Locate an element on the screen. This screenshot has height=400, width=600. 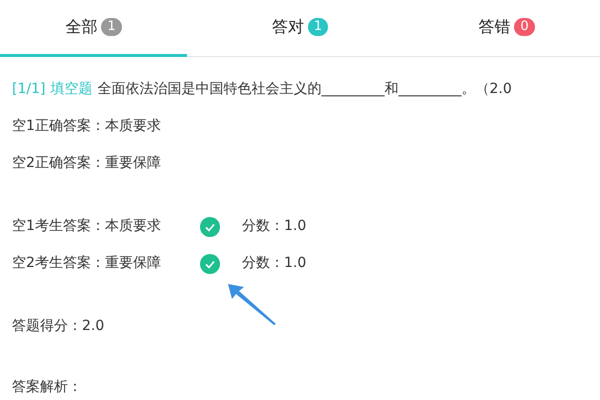
count-badge: 0 is located at coordinates (524, 27).